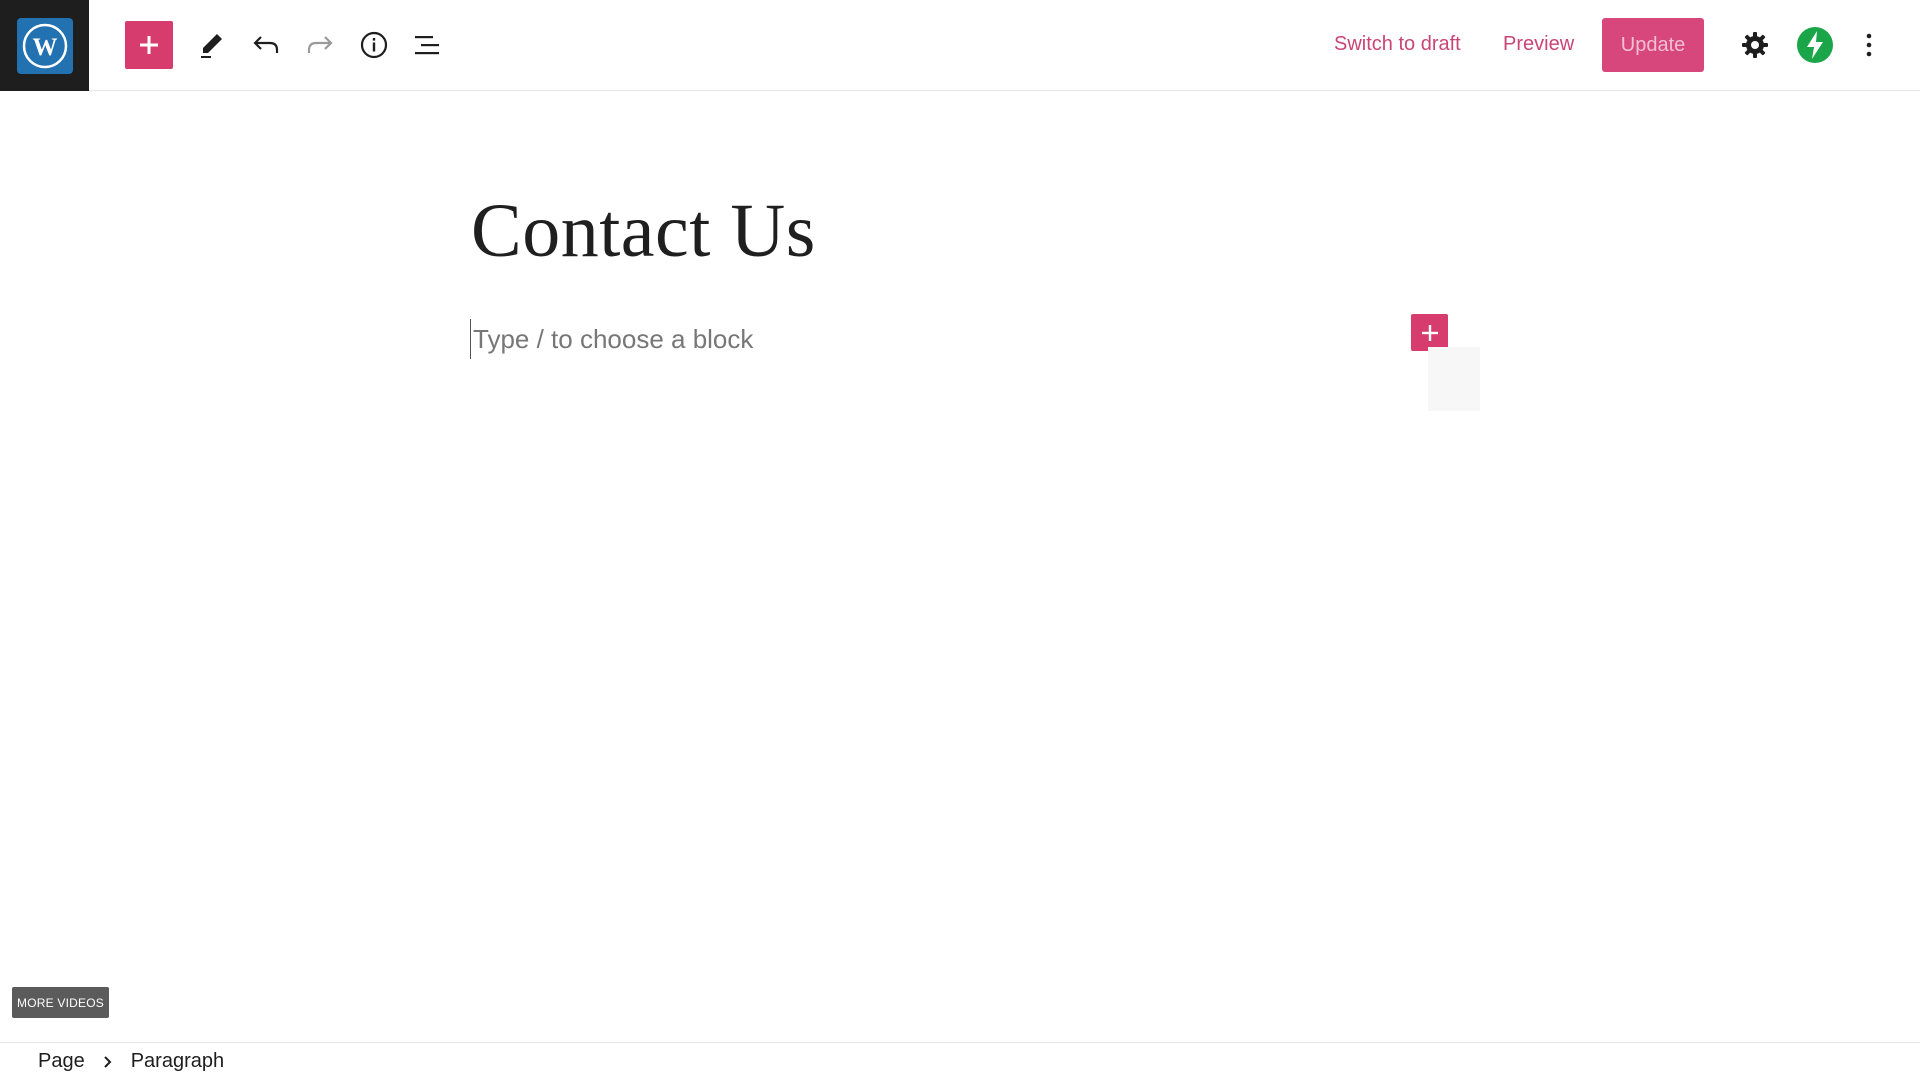 The image size is (1920, 1080). I want to click on inline-add-block-button, so click(1429, 332).